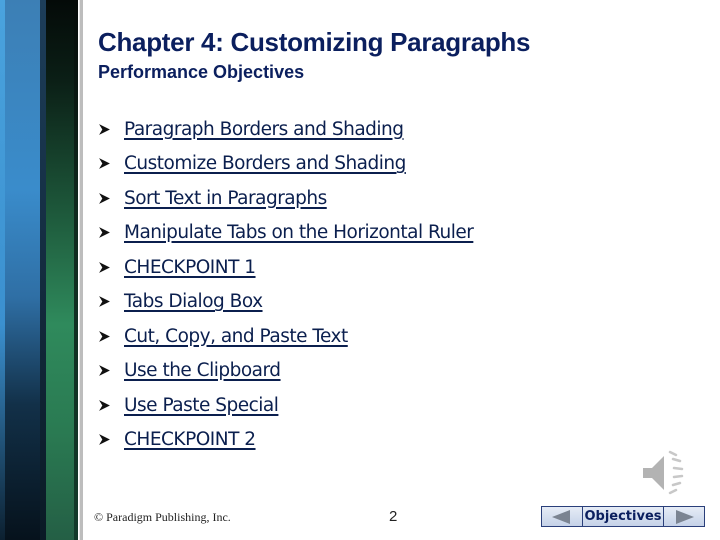 The image size is (720, 540). Describe the element at coordinates (285, 302) in the screenshot. I see `list-item: Tabs Dialog Box` at that location.